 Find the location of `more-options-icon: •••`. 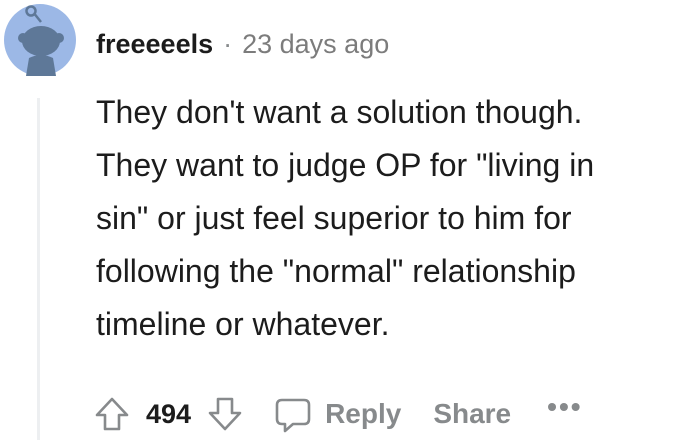

more-options-icon: ••• is located at coordinates (565, 406).